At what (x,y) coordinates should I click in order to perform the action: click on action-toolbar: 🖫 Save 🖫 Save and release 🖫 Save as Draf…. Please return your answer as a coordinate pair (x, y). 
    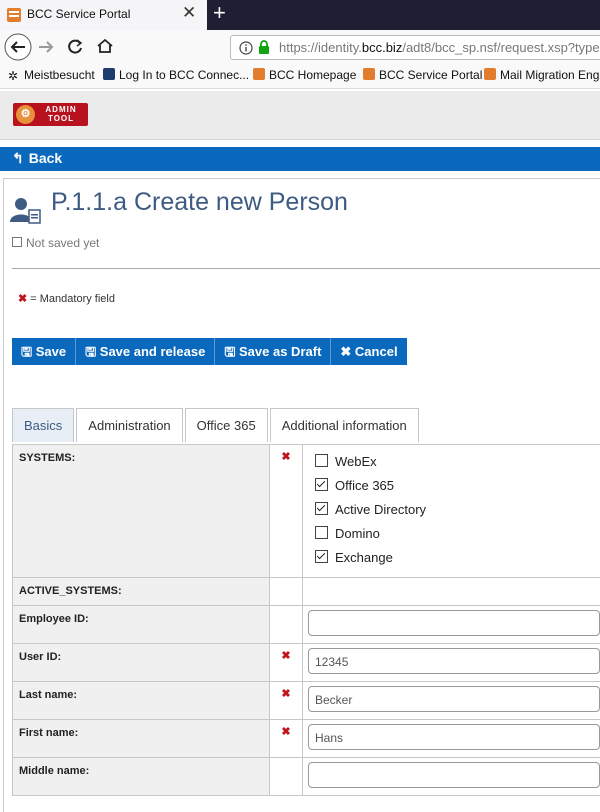
    Looking at the image, I should click on (209, 351).